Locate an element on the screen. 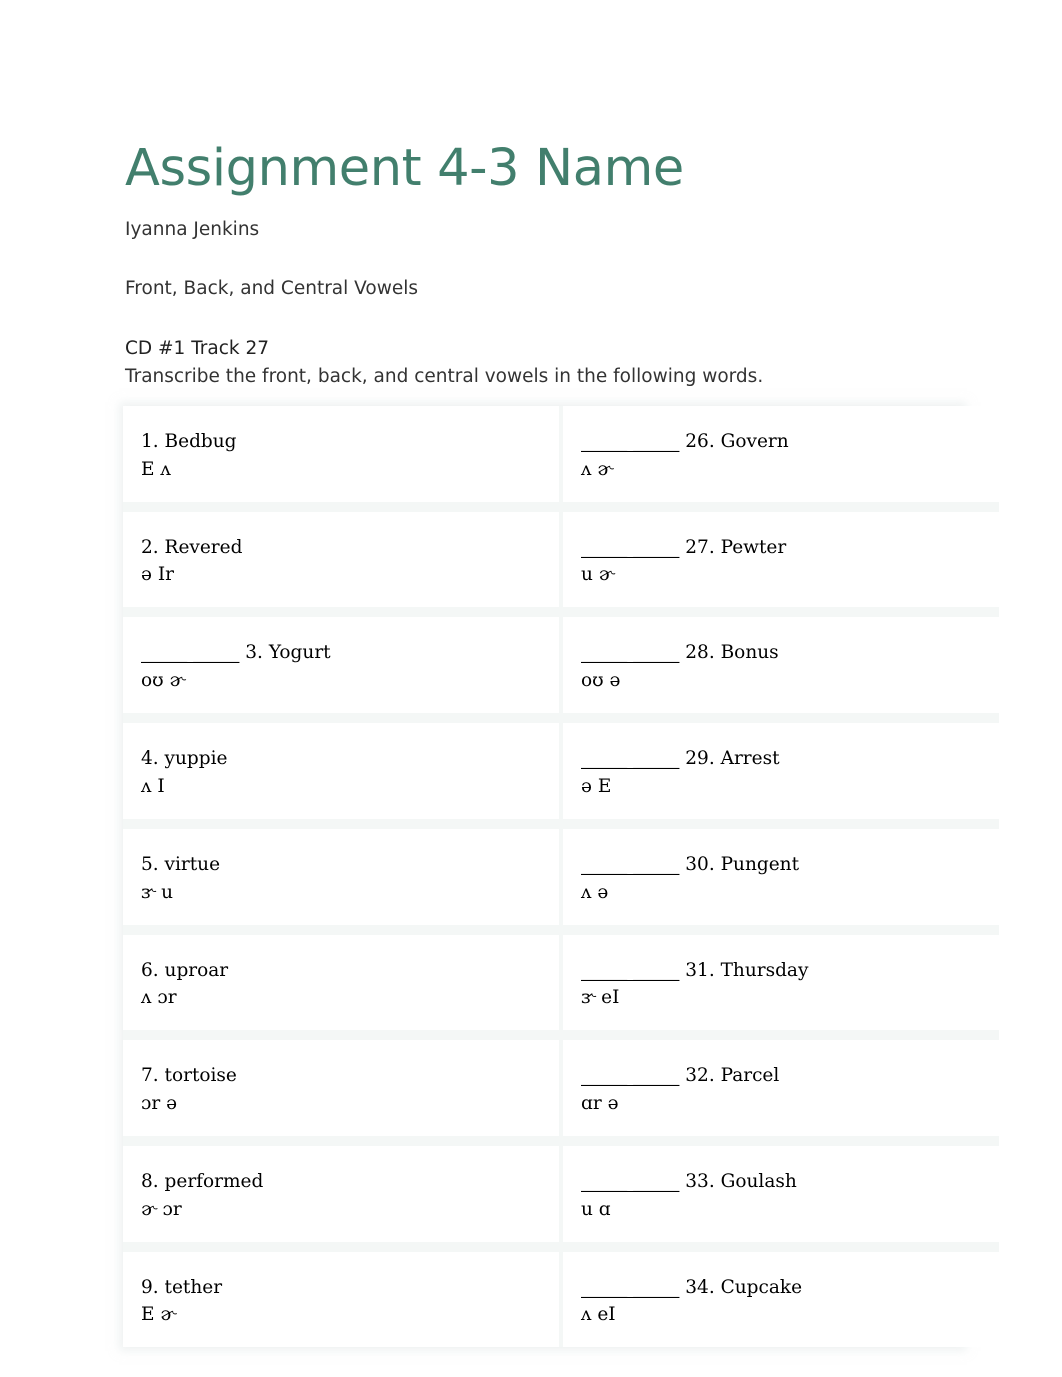  transcription-answer: ʌ I is located at coordinates (350, 787).